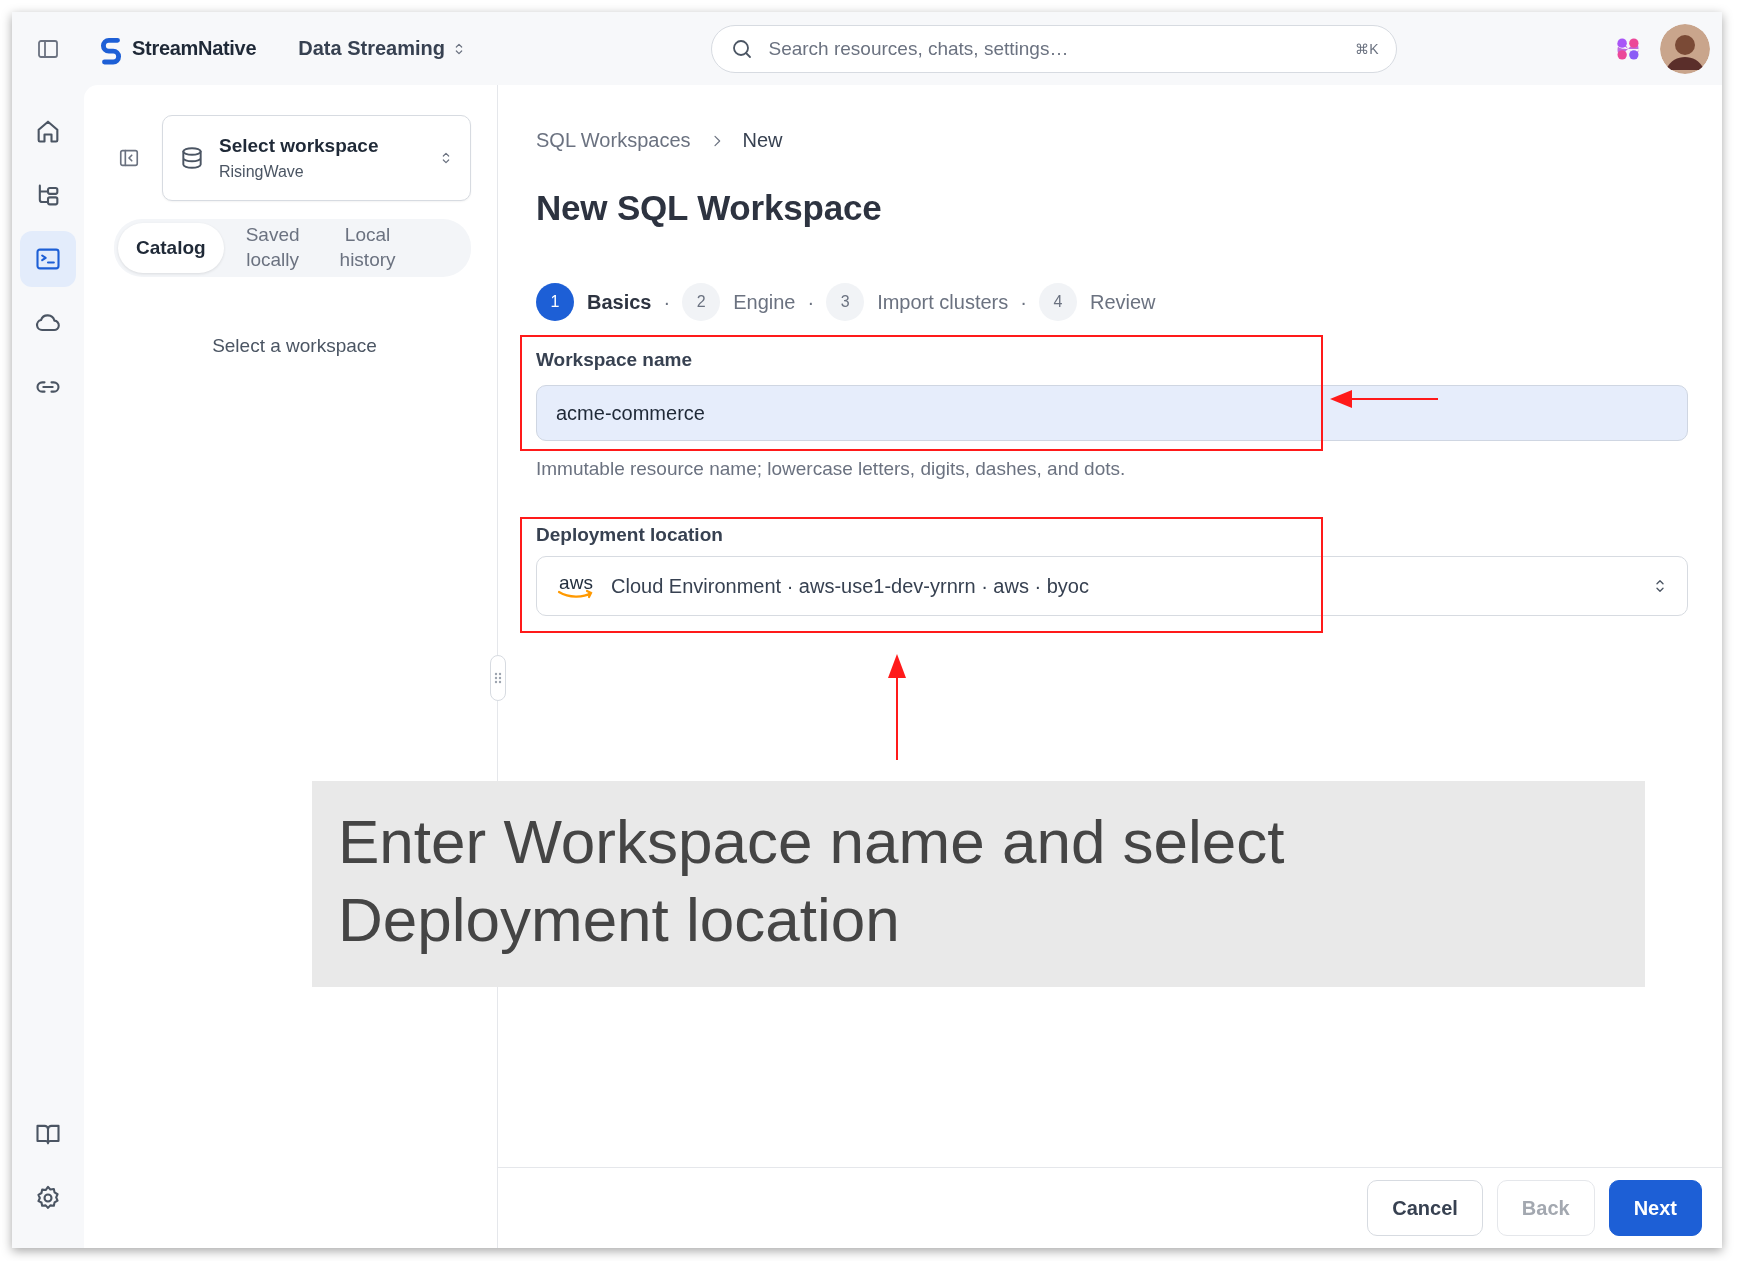  Describe the element at coordinates (194, 48) in the screenshot. I see `brand-name: StreamNative` at that location.